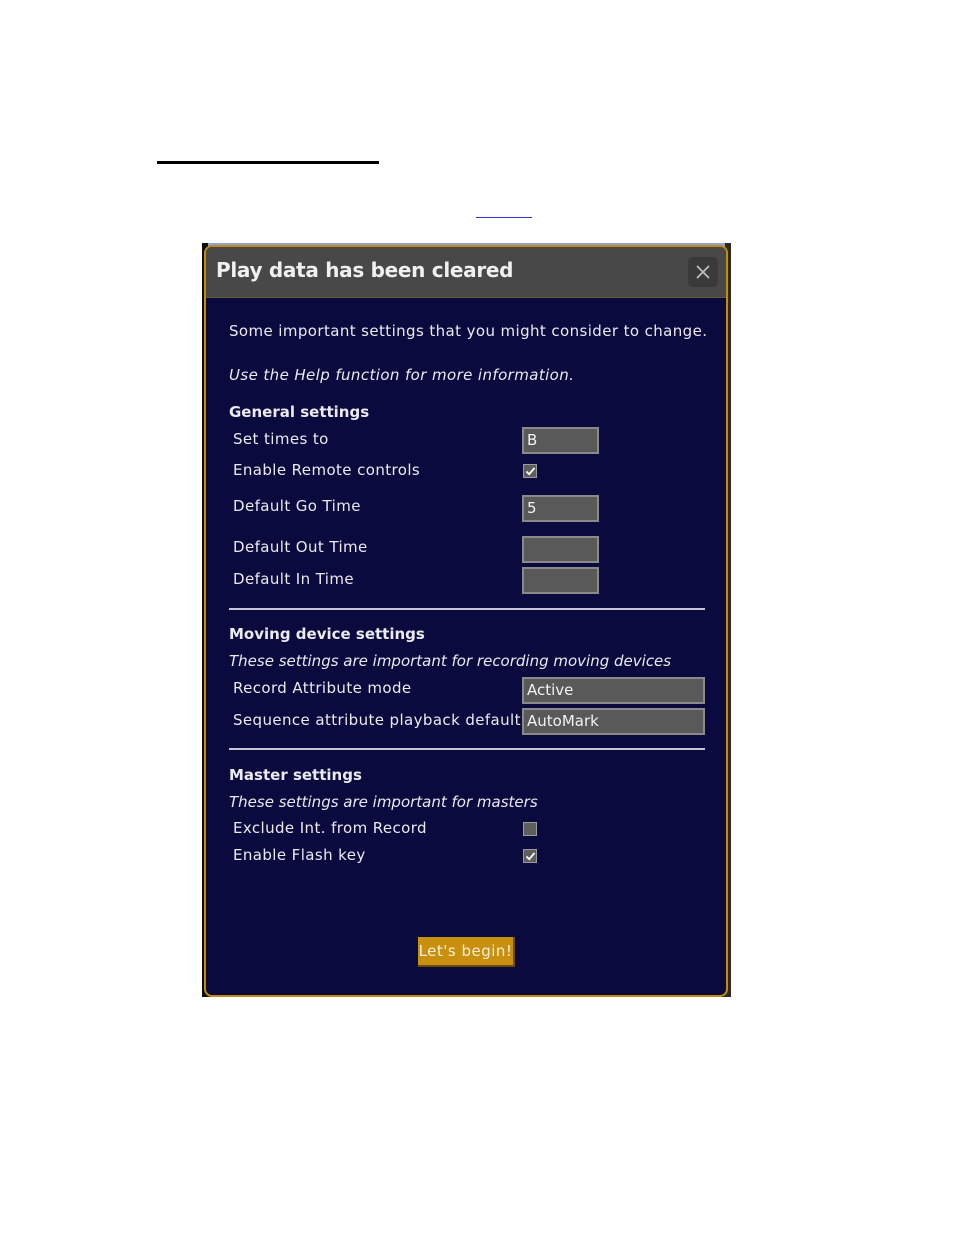 This screenshot has width=954, height=1235. What do you see at coordinates (560, 440) in the screenshot?
I see `set-times-to-field: B` at bounding box center [560, 440].